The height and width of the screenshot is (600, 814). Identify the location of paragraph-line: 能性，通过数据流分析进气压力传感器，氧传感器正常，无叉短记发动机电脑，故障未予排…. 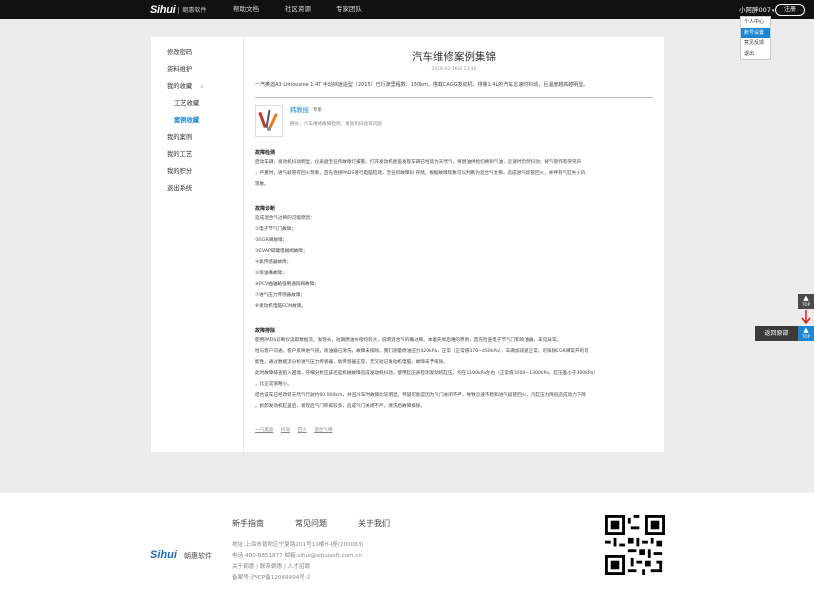
(351, 362).